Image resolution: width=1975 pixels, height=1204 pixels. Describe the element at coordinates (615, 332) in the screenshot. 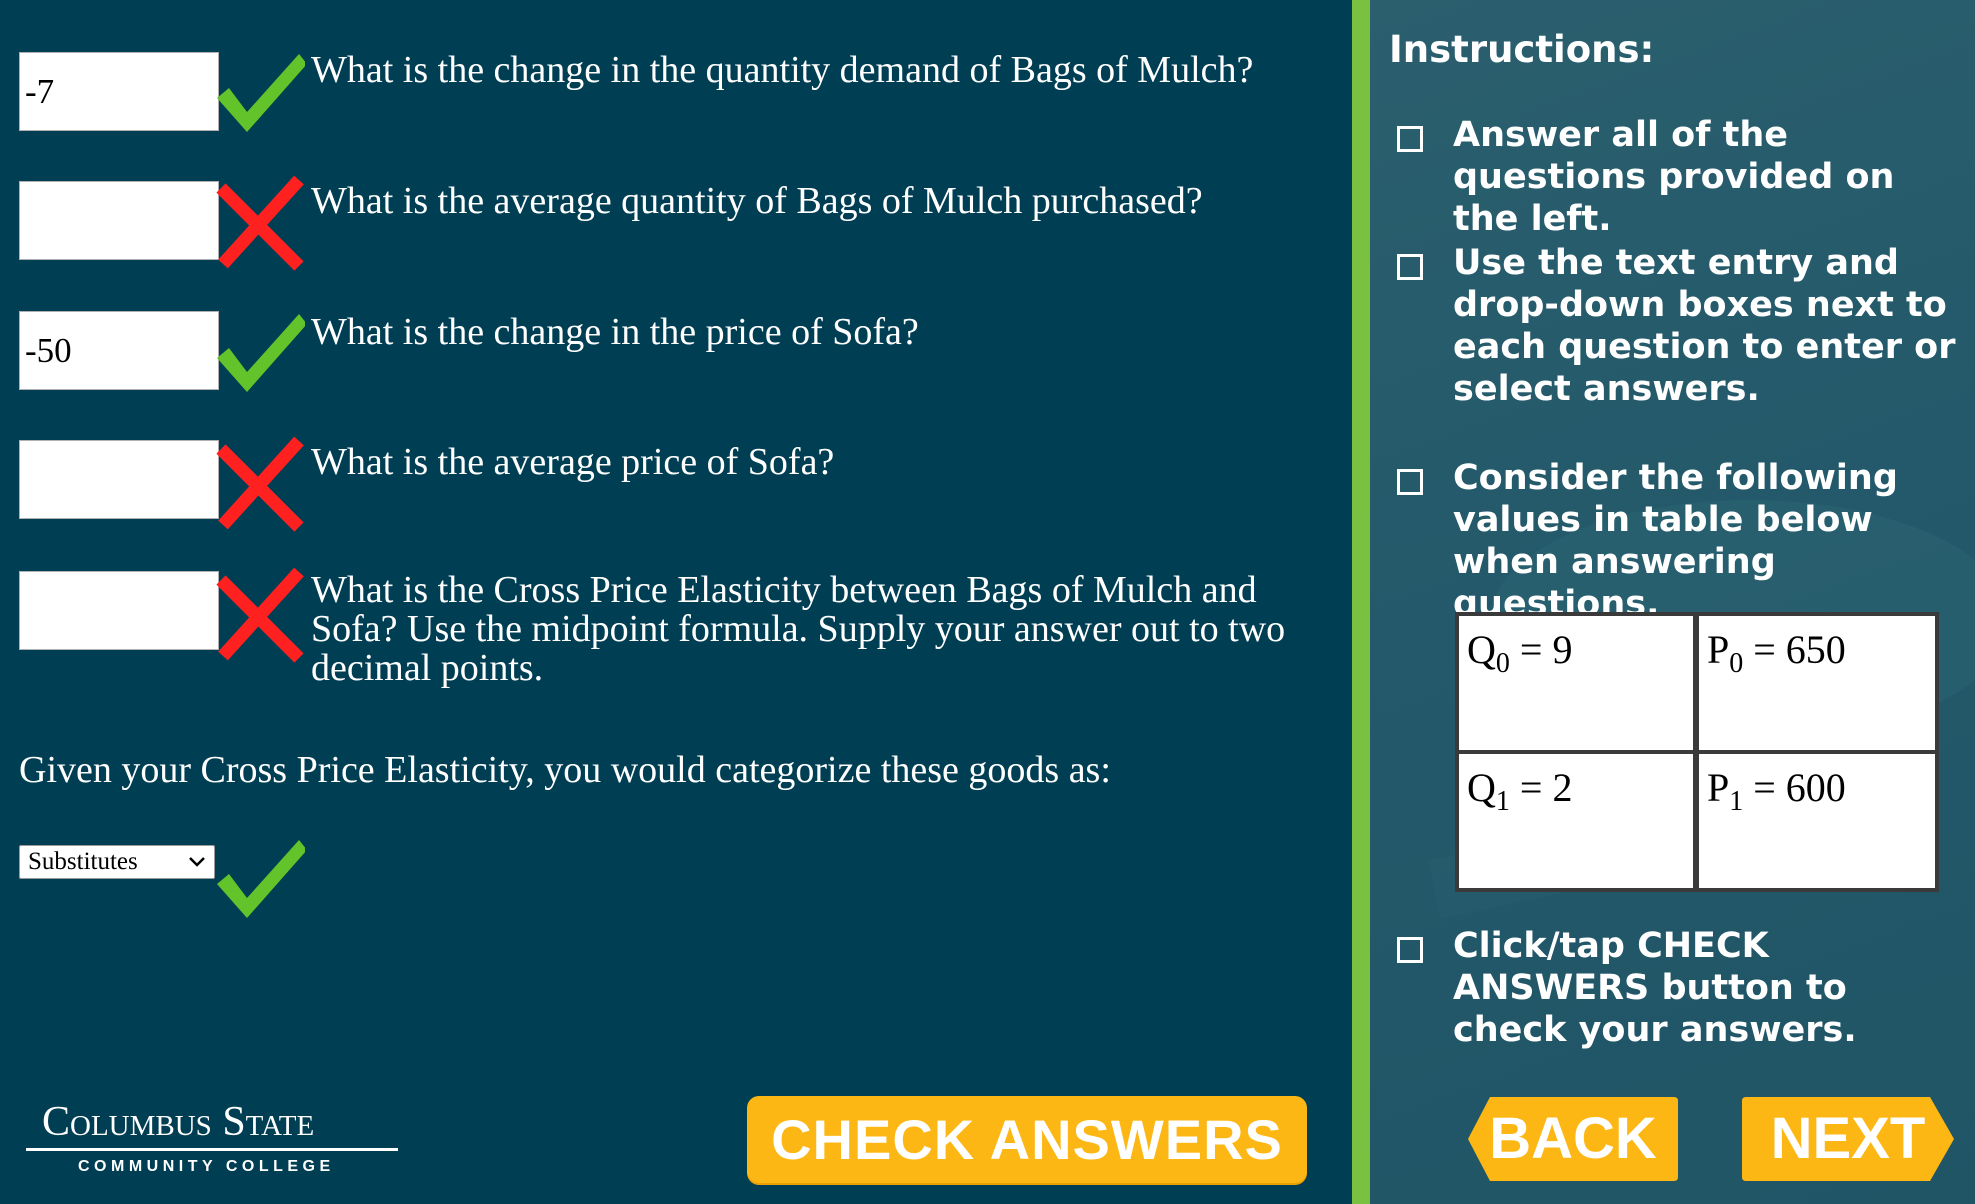

I see `question-3-text: What is the change in the price of Sofa?` at that location.